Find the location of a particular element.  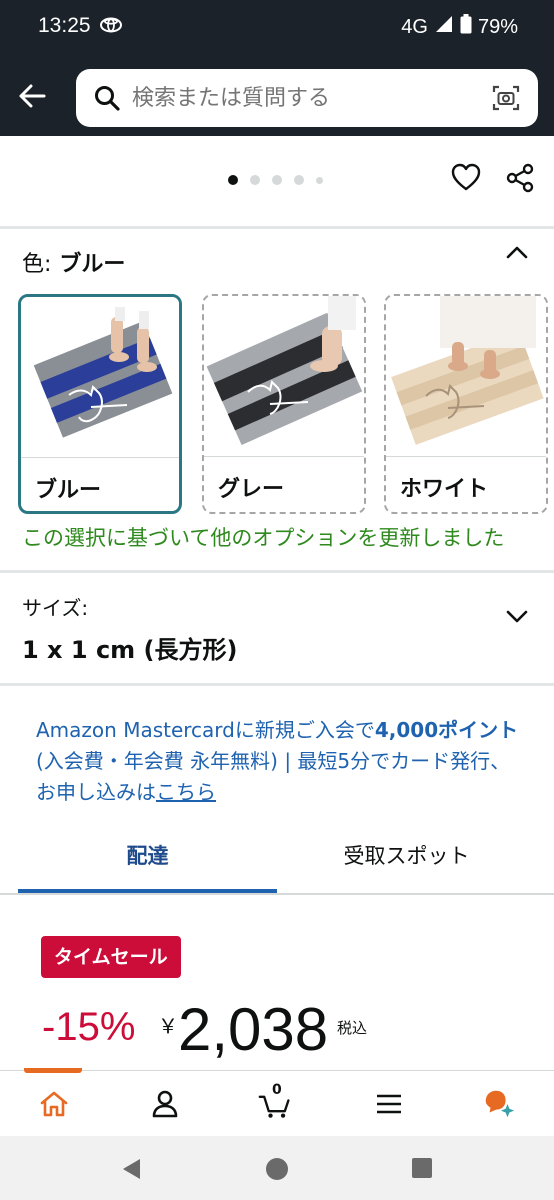

system-back-icon is located at coordinates (132, 1171).